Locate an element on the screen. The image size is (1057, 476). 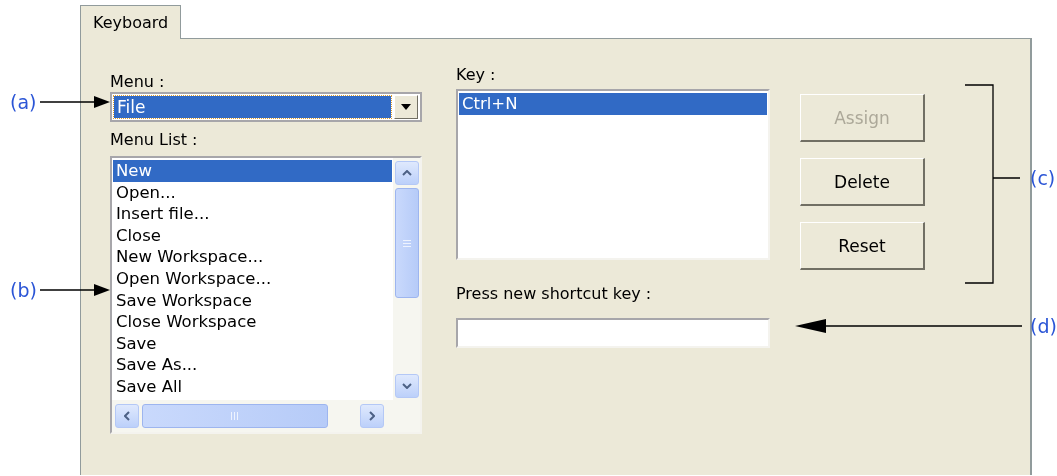
caret-icon is located at coordinates (406, 107).